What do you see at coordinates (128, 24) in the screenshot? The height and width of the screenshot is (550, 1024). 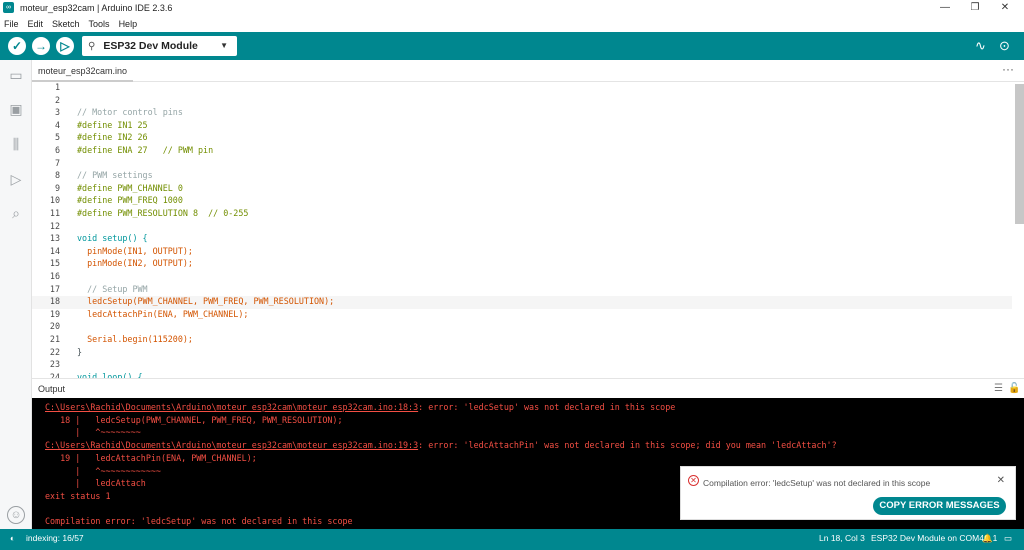 I see `menu-help: Help` at bounding box center [128, 24].